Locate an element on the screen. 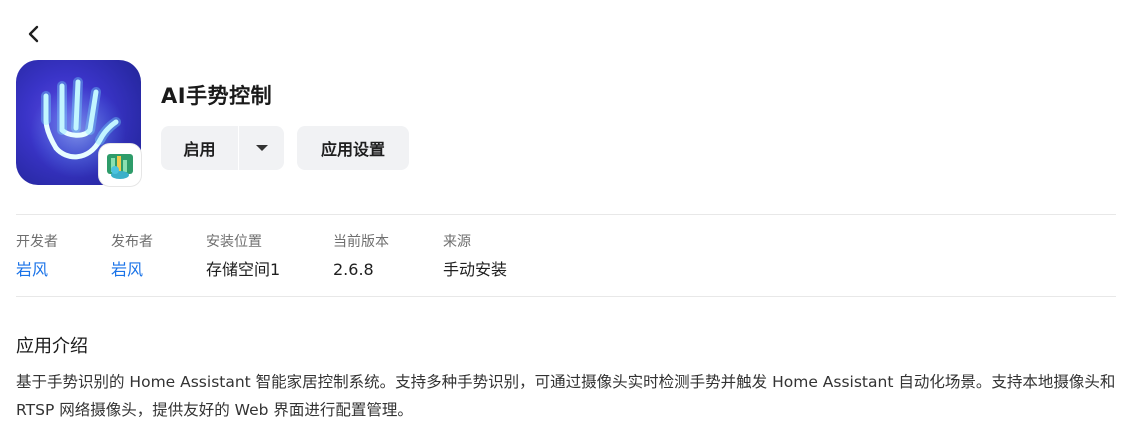 The height and width of the screenshot is (433, 1127). divider-top is located at coordinates (566, 214).